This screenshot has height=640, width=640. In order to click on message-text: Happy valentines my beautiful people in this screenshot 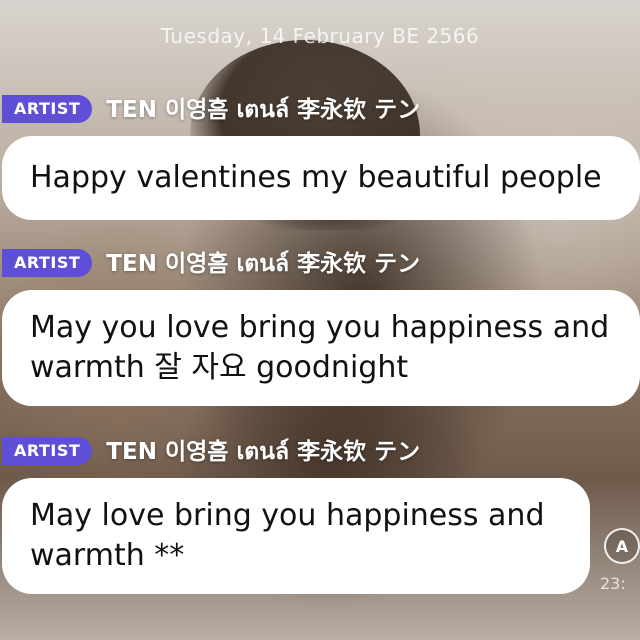, I will do `click(316, 177)`.